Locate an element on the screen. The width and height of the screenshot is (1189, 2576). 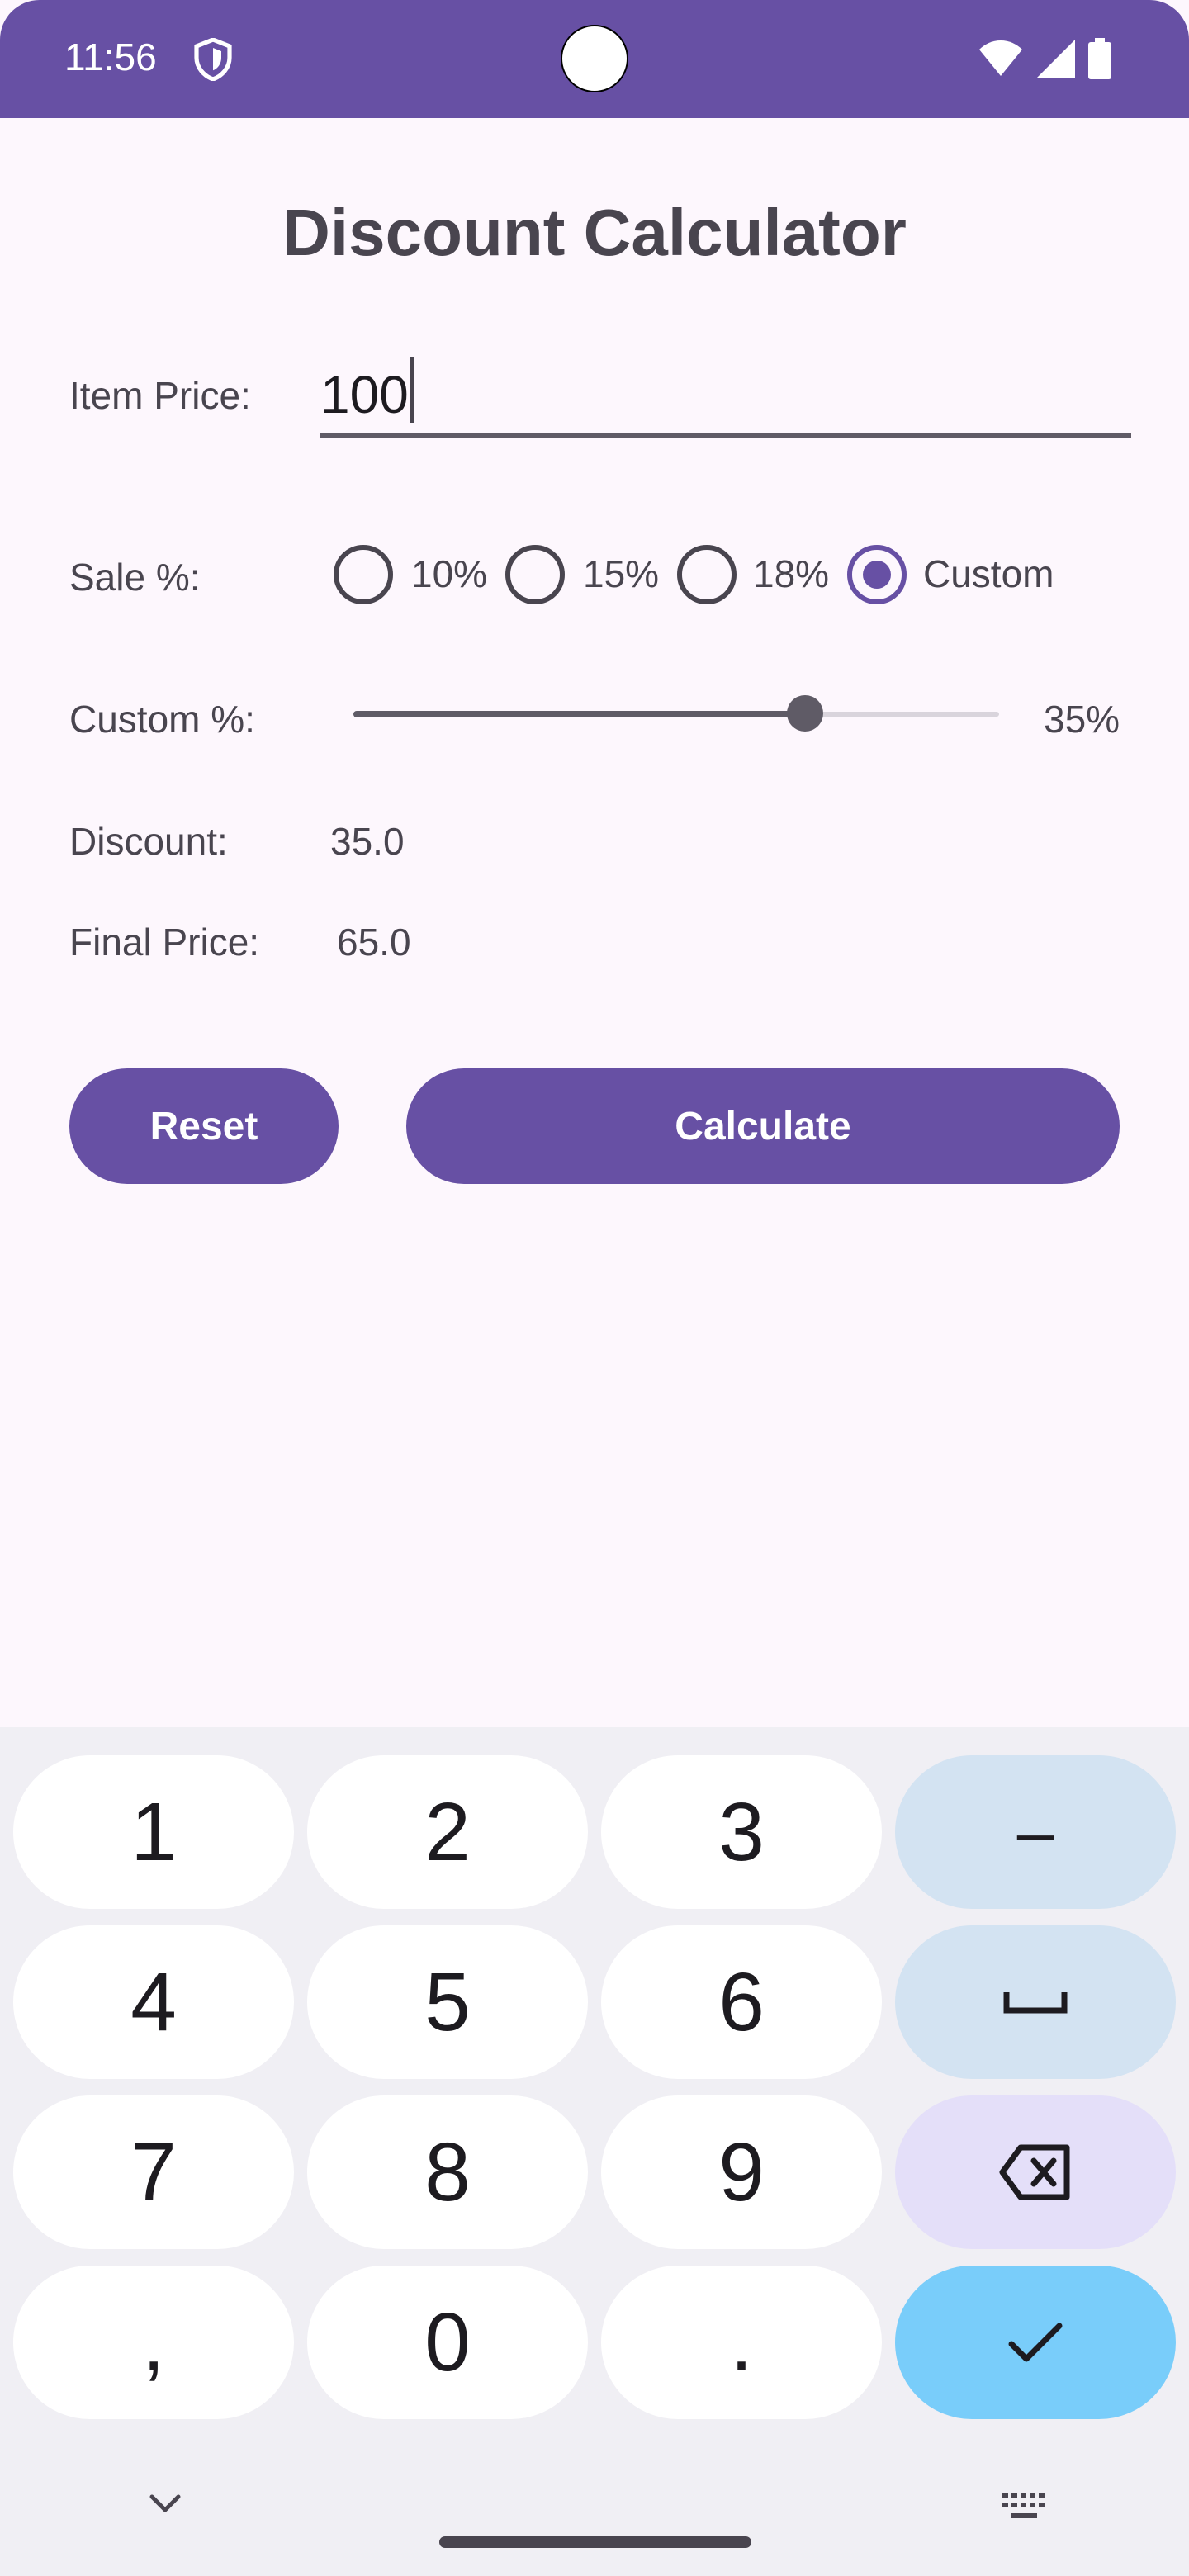
space-icon is located at coordinates (1035, 2003).